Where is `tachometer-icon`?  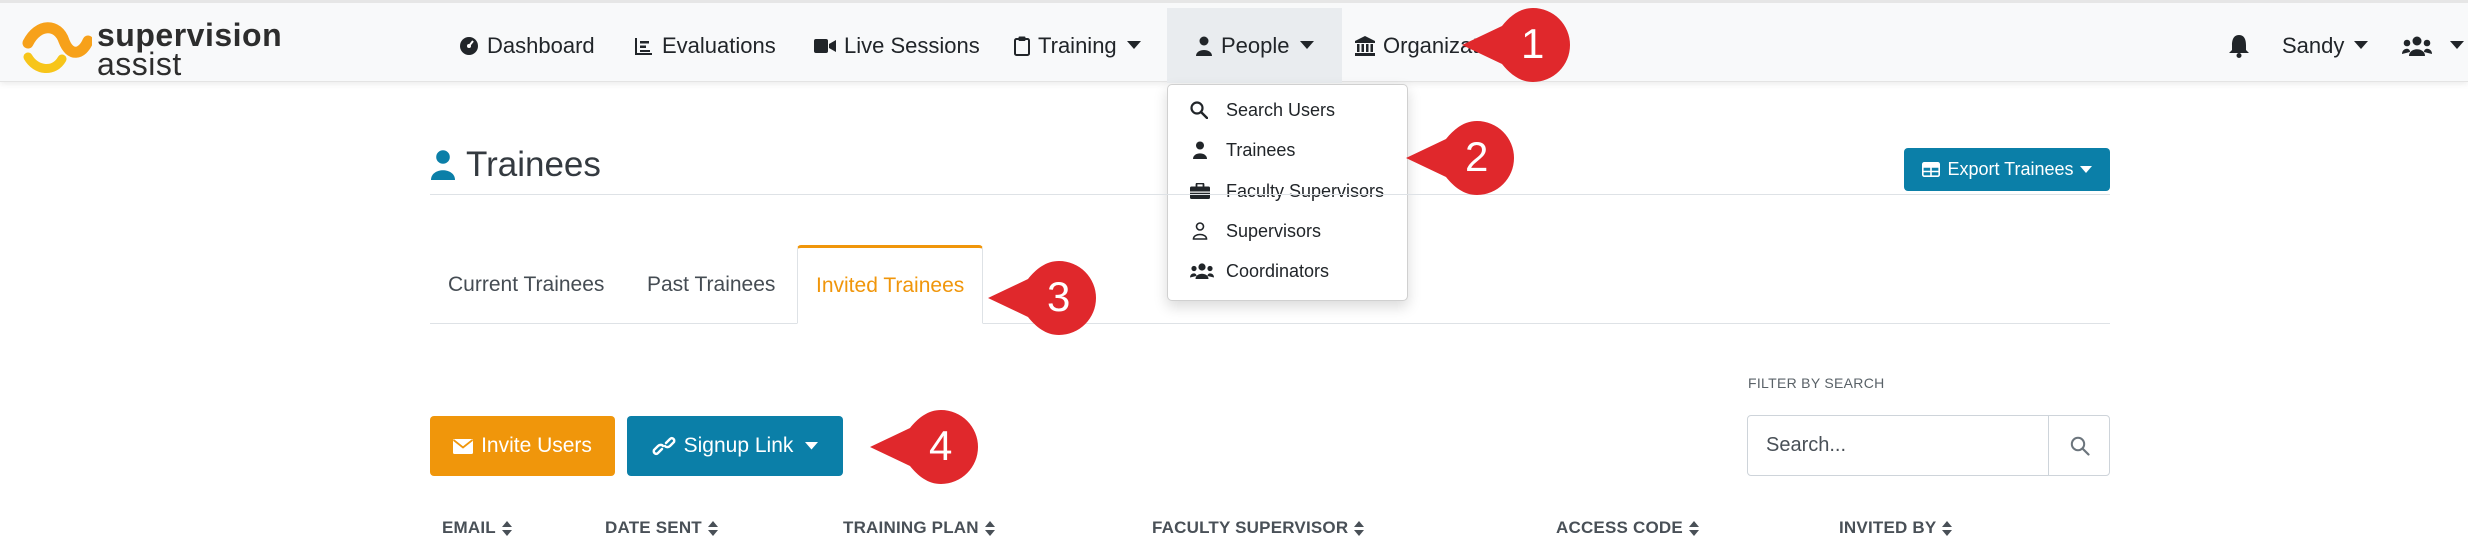 tachometer-icon is located at coordinates (469, 45).